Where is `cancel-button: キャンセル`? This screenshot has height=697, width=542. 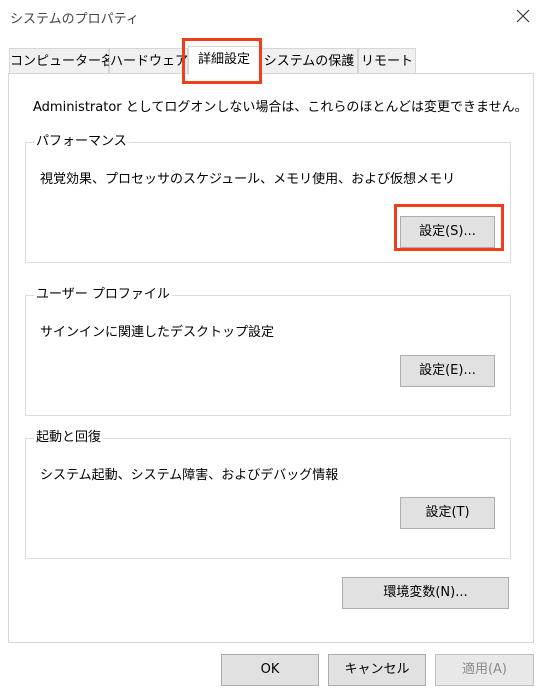
cancel-button: キャンセル is located at coordinates (377, 670).